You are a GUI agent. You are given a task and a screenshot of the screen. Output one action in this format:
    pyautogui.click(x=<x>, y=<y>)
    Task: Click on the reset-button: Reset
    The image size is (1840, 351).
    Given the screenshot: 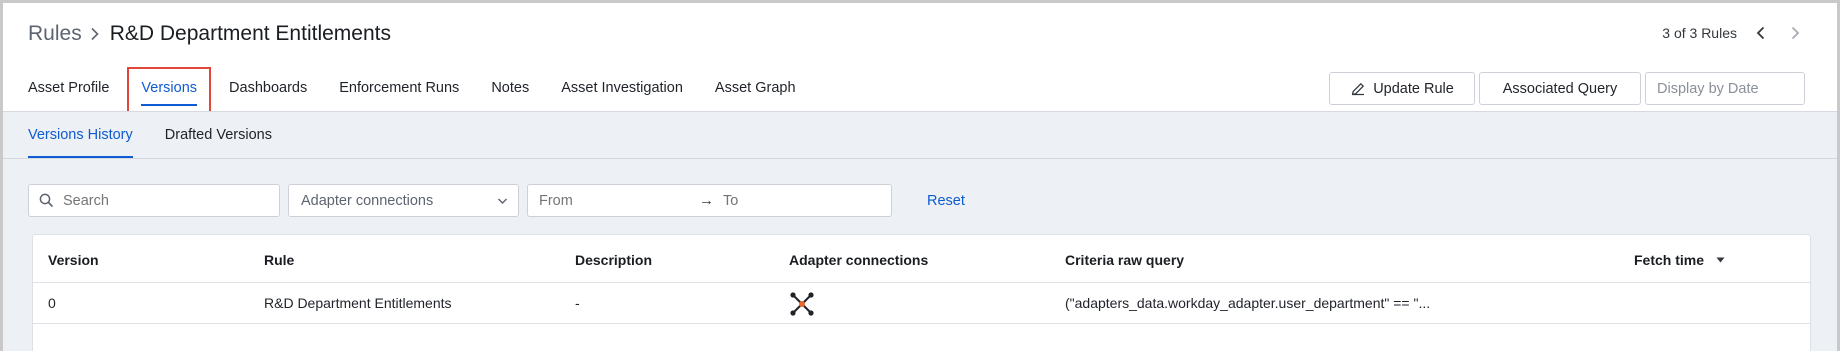 What is the action you would take?
    pyautogui.click(x=946, y=201)
    